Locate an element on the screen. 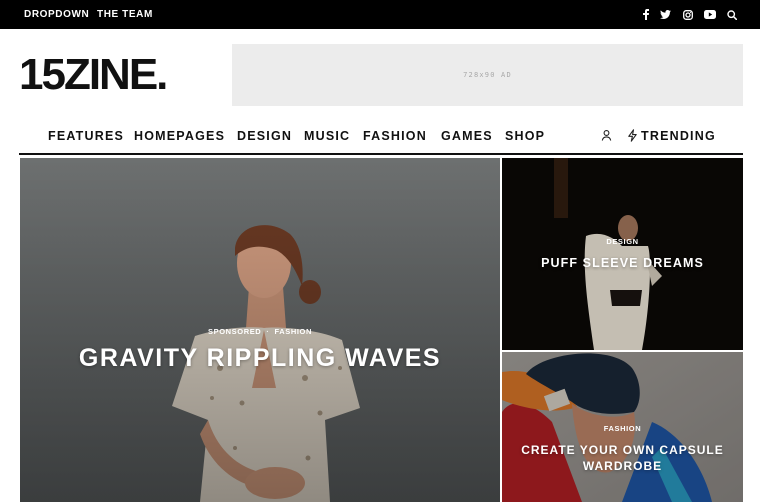 The height and width of the screenshot is (502, 760). search-icon is located at coordinates (731, 14).